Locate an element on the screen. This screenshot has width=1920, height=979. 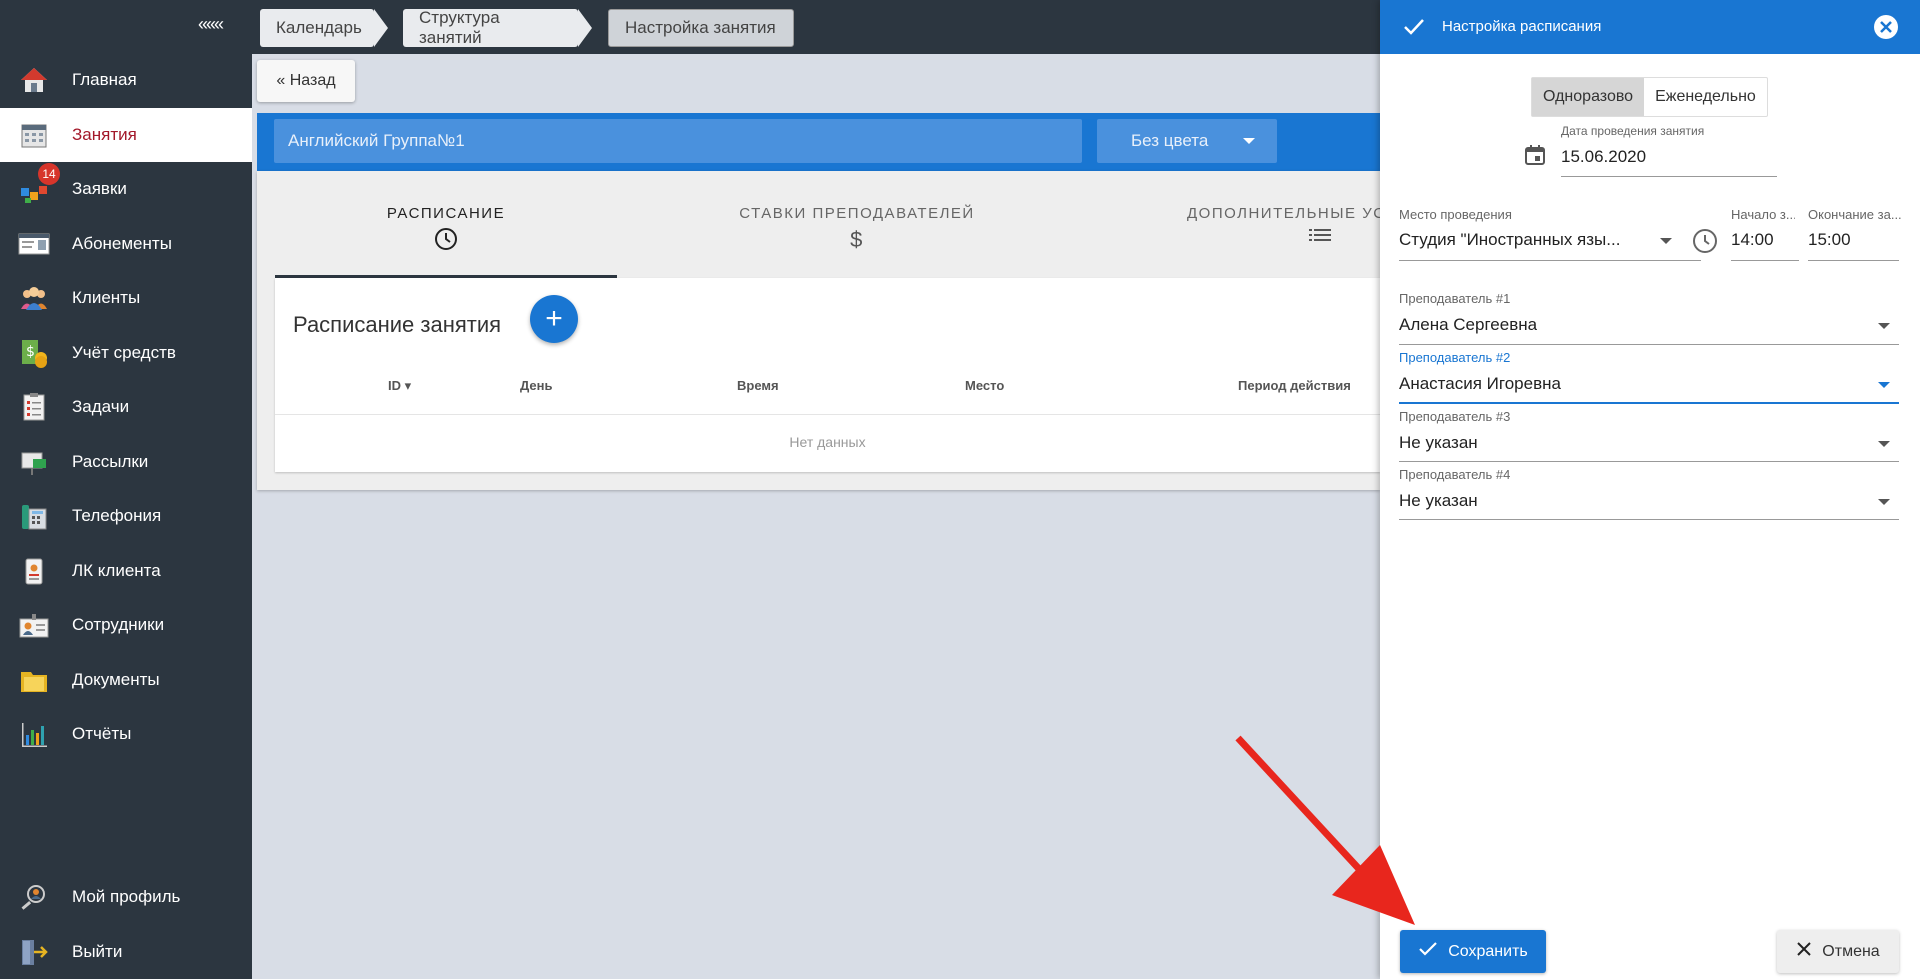
sidebar-item-requests: 14 Заявки is located at coordinates (126, 189).